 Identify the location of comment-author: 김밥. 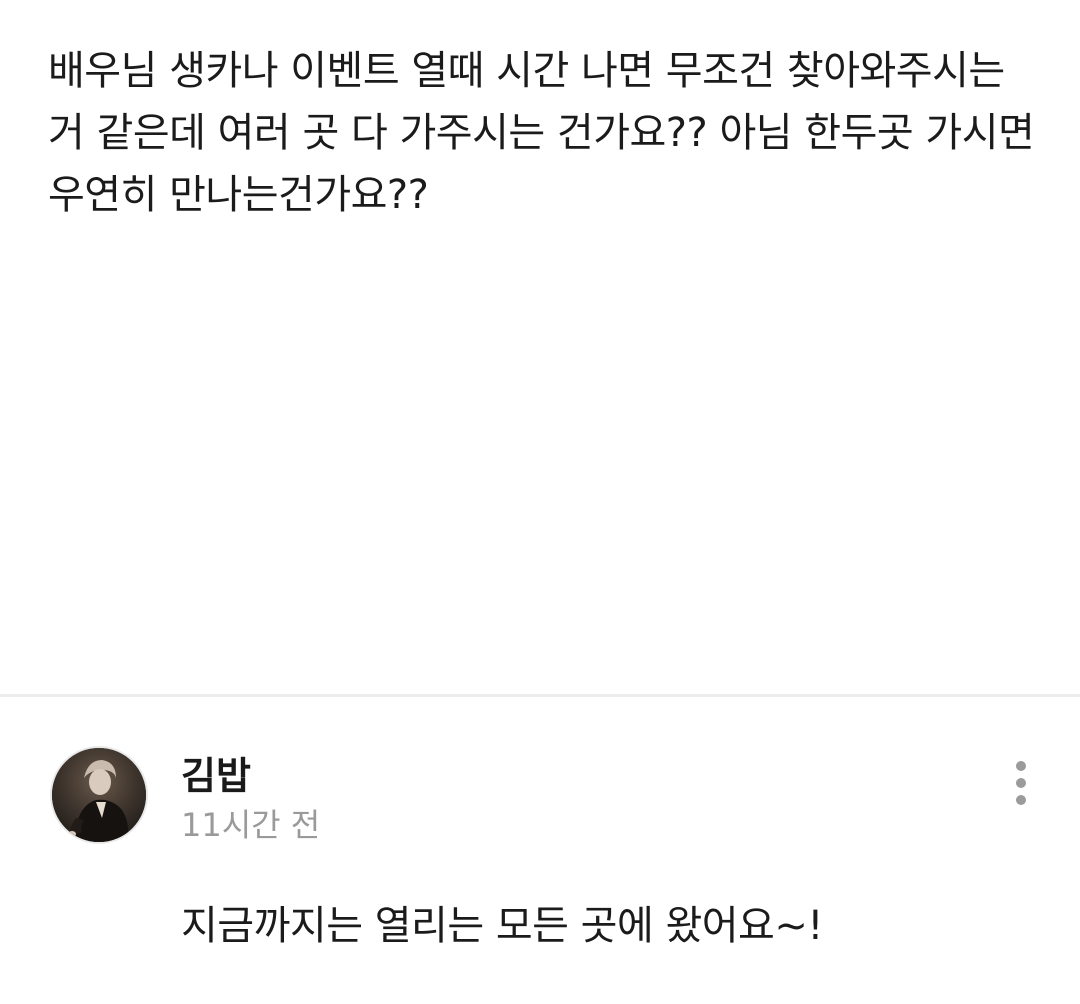
(216, 776).